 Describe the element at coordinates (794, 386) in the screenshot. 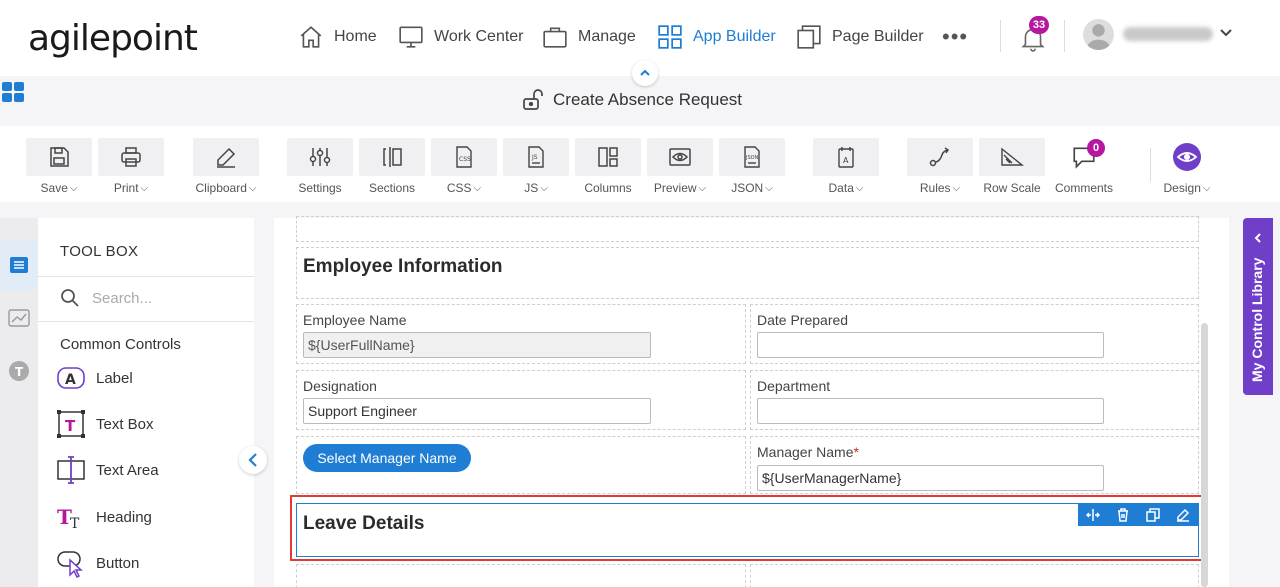

I see `department-label: Department` at that location.